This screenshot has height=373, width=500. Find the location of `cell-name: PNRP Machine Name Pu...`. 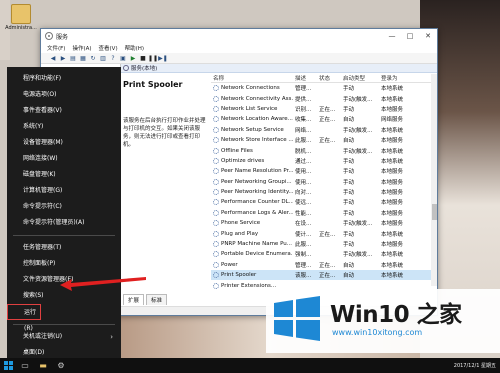

cell-name: PNRP Machine Name Pu... is located at coordinates (252, 244).